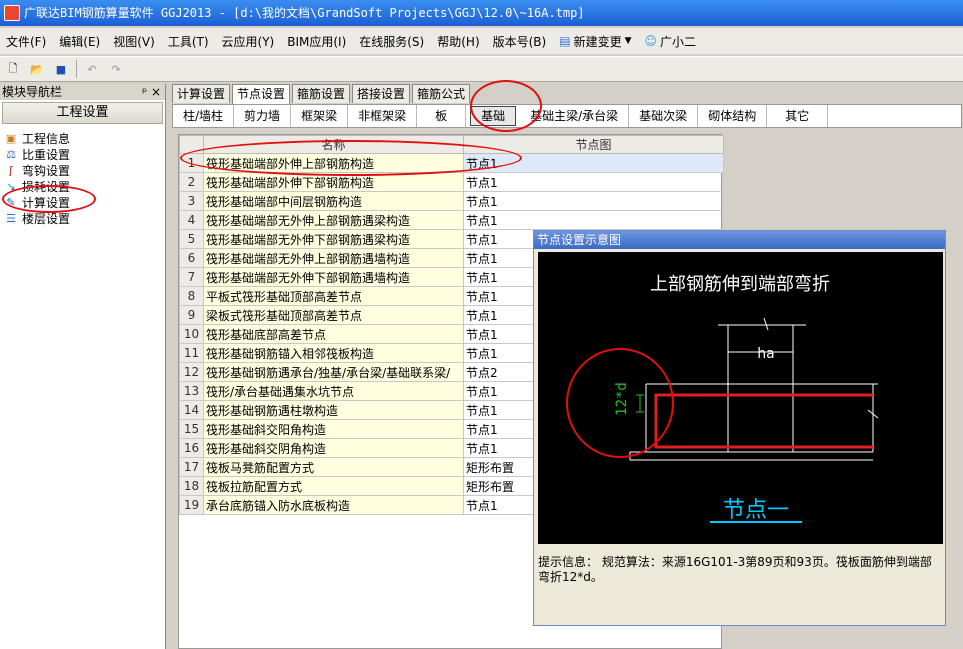 The image size is (963, 649). Describe the element at coordinates (441, 93) in the screenshot. I see `tab-stirrup-formula: 箍筋公式` at that location.